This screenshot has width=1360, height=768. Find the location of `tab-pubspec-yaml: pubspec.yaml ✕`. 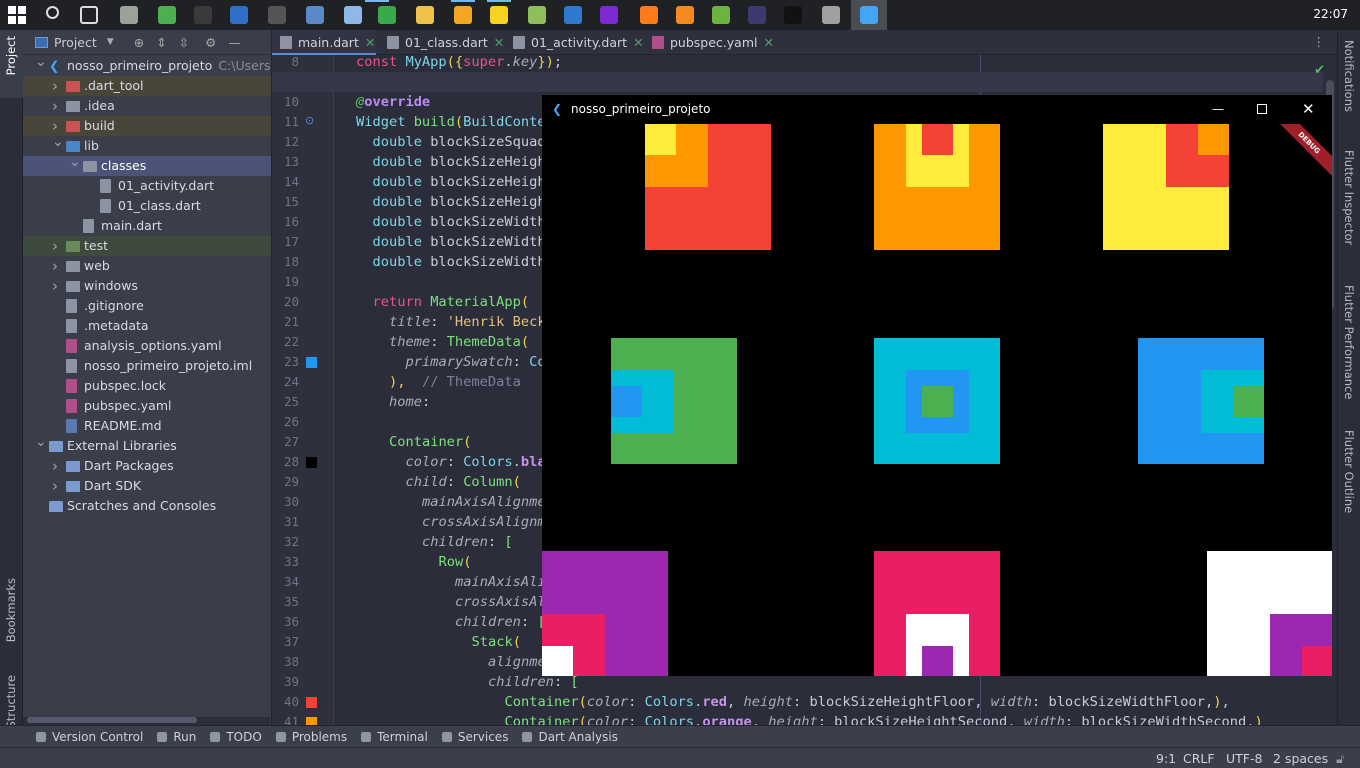

tab-pubspec-yaml: pubspec.yaml ✕ is located at coordinates (709, 42).